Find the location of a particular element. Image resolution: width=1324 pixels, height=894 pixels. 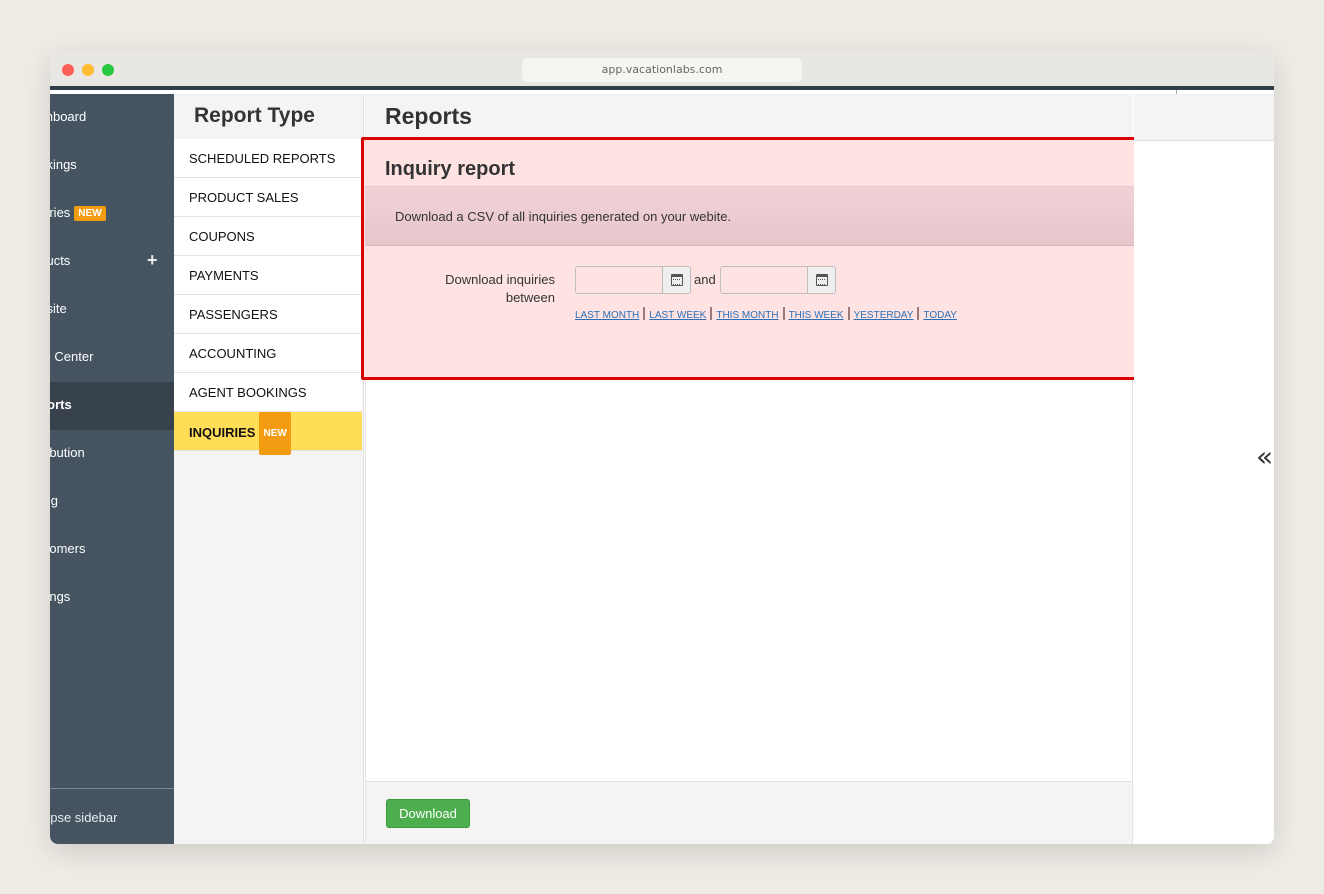

sidebar-divider is located at coordinates (112, 788).